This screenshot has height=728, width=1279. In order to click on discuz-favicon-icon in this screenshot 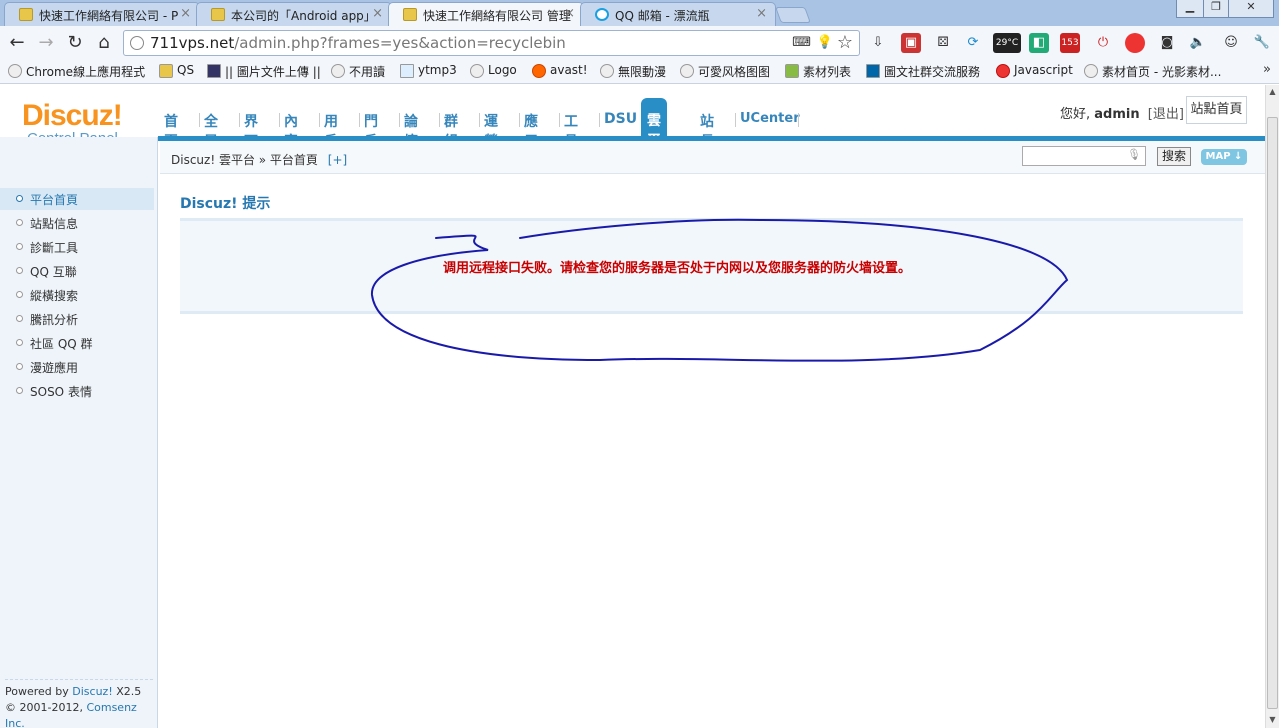, I will do `click(410, 14)`.